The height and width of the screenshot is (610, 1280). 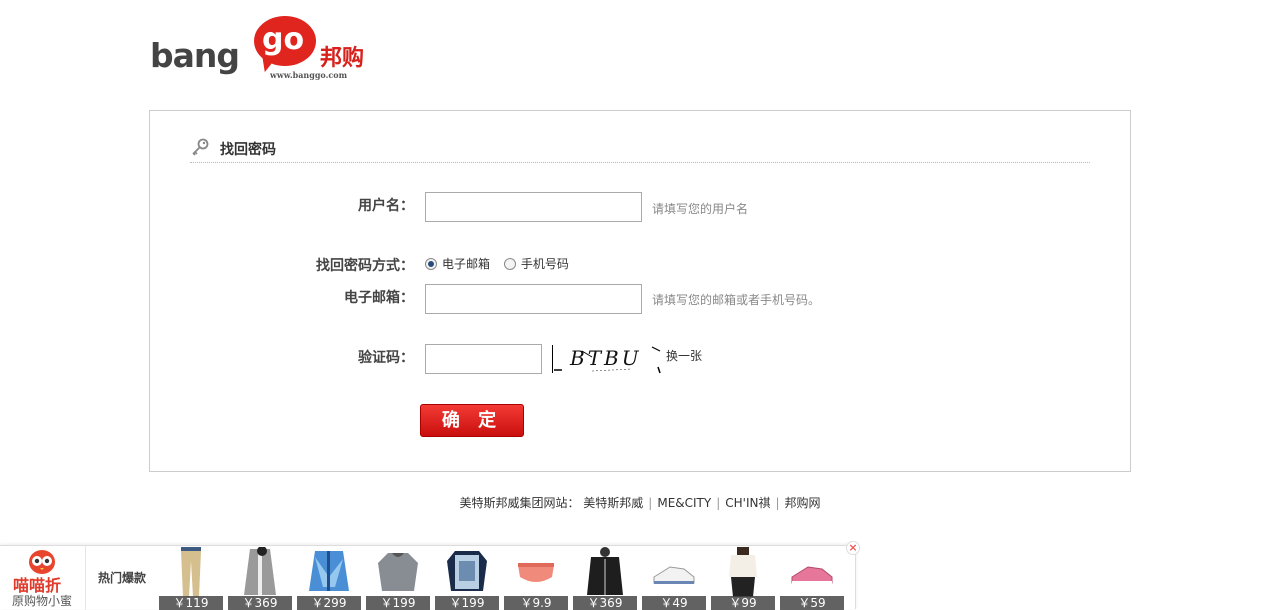 I want to click on product-price: ￥49, so click(x=674, y=603).